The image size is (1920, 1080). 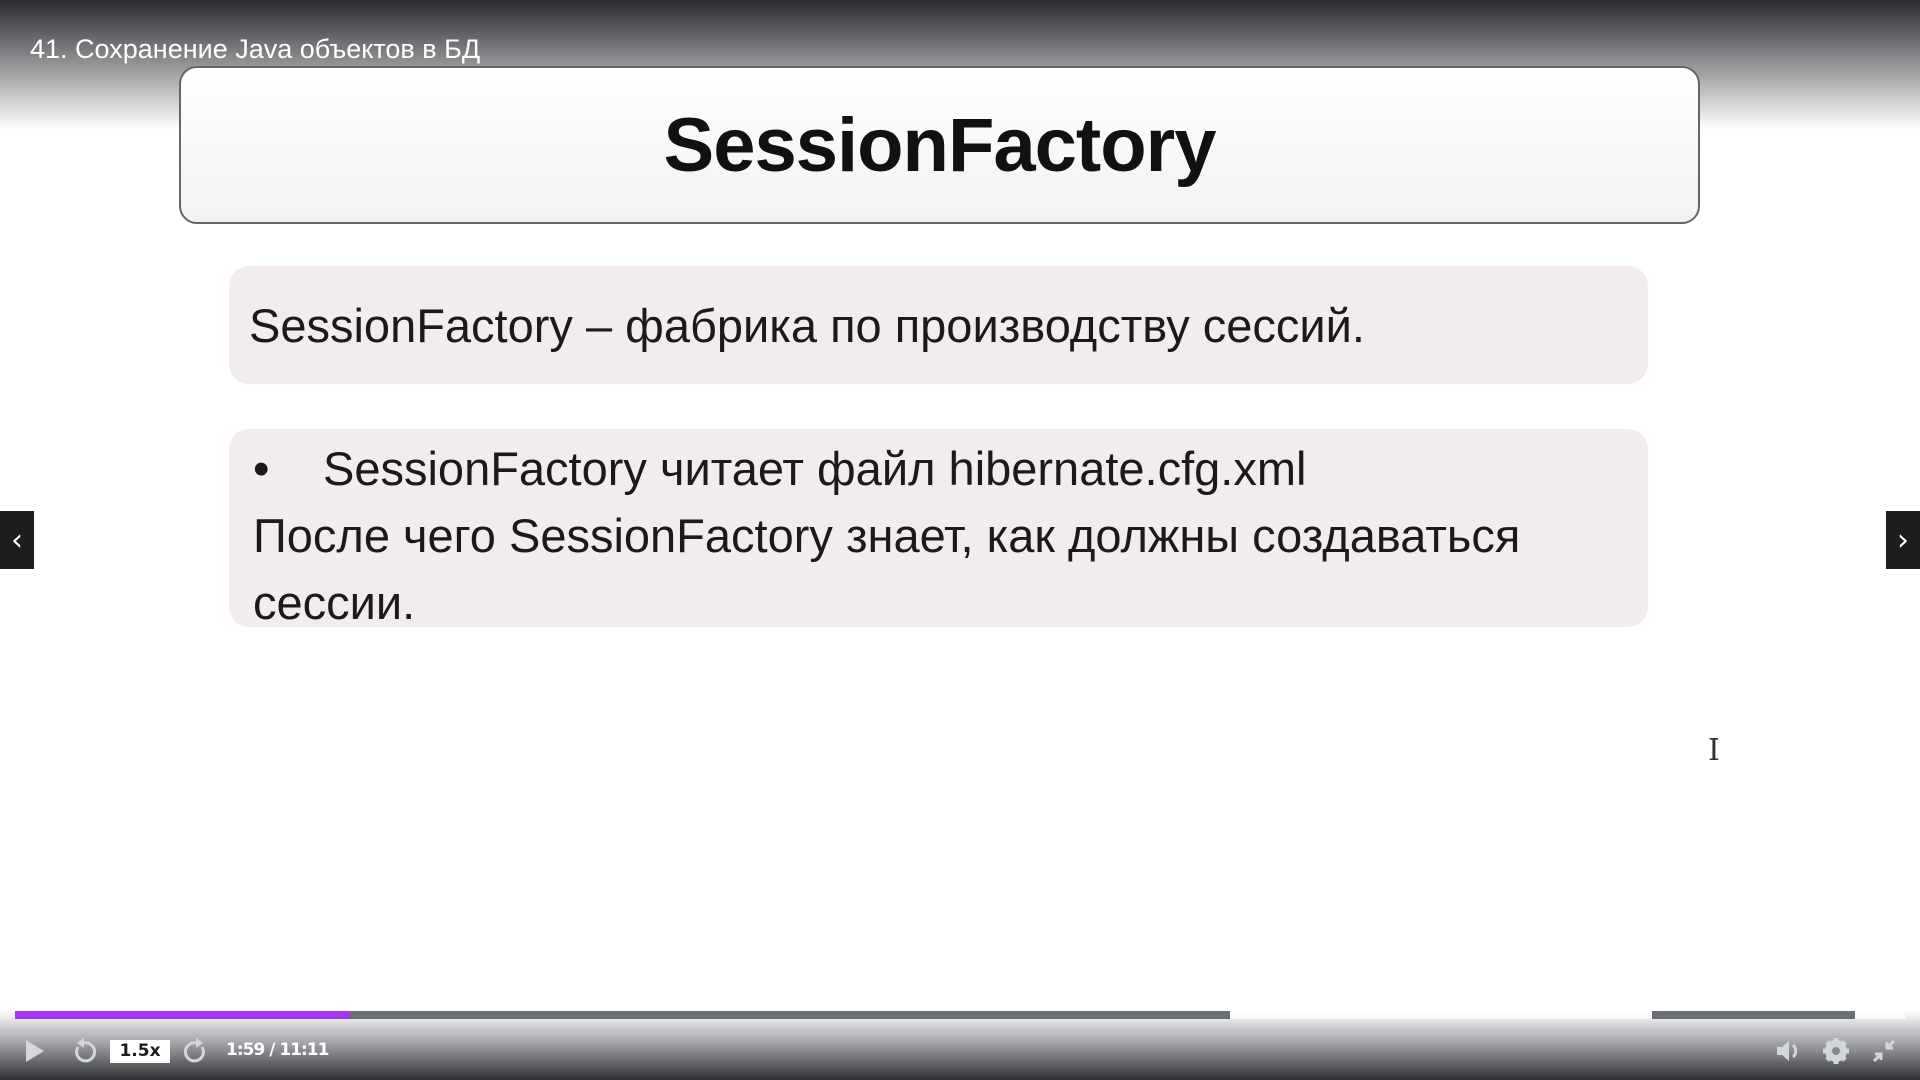 What do you see at coordinates (140, 1051) in the screenshot?
I see `playback-speed-button: 1.5x` at bounding box center [140, 1051].